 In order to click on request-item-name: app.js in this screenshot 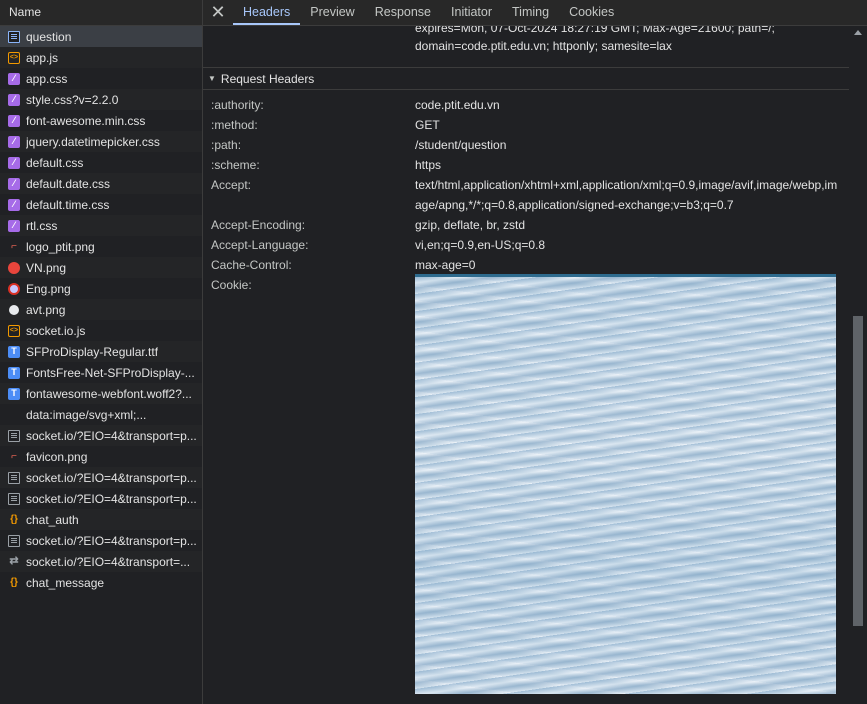, I will do `click(42, 57)`.